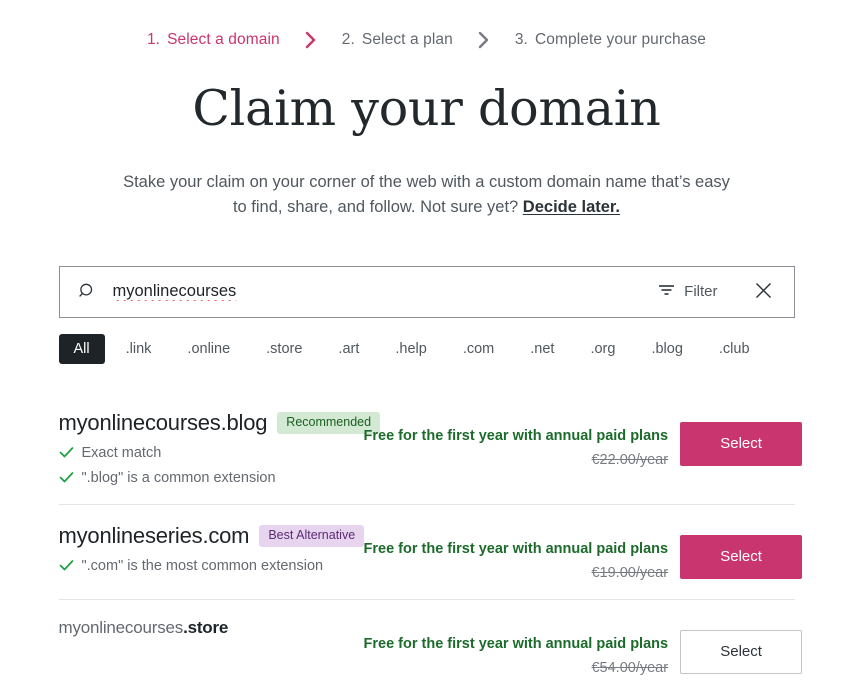  What do you see at coordinates (348, 39) in the screenshot?
I see `step-number: 2.` at bounding box center [348, 39].